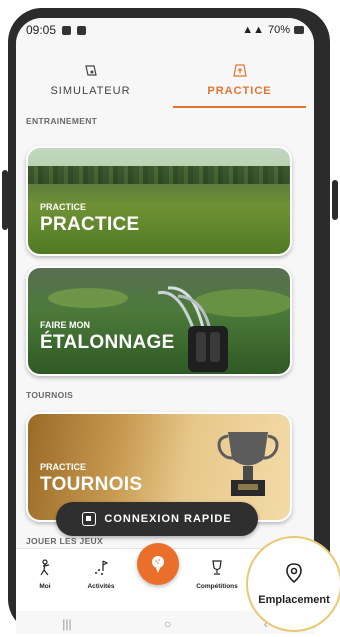 Image resolution: width=340 pixels, height=637 pixels. What do you see at coordinates (239, 70) in the screenshot?
I see `practice-icon` at bounding box center [239, 70].